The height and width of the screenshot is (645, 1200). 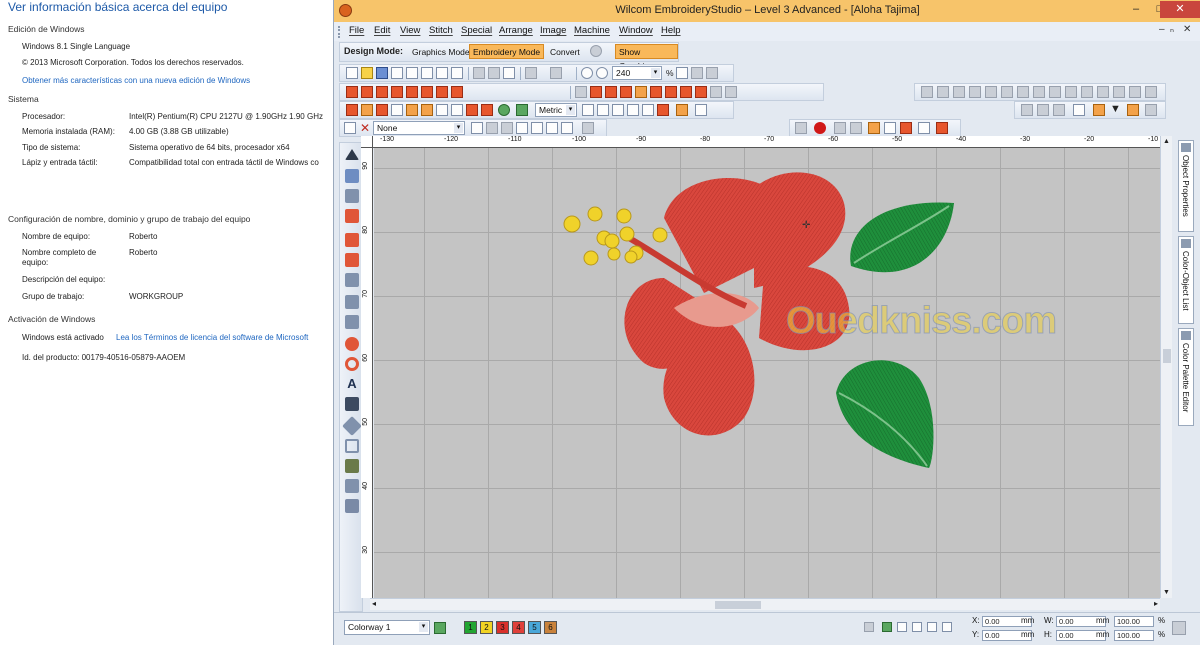 I want to click on brush-d-icon, so click(x=890, y=128).